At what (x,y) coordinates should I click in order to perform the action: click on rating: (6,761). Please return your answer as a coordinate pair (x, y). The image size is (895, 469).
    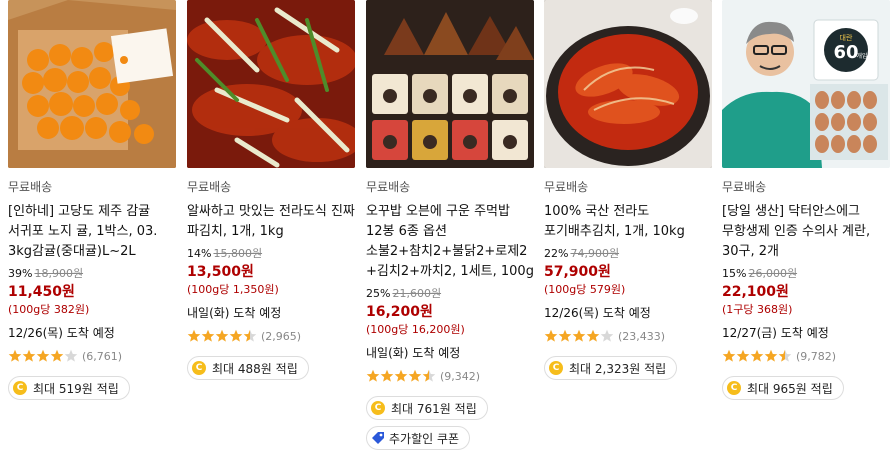
    Looking at the image, I should click on (92, 356).